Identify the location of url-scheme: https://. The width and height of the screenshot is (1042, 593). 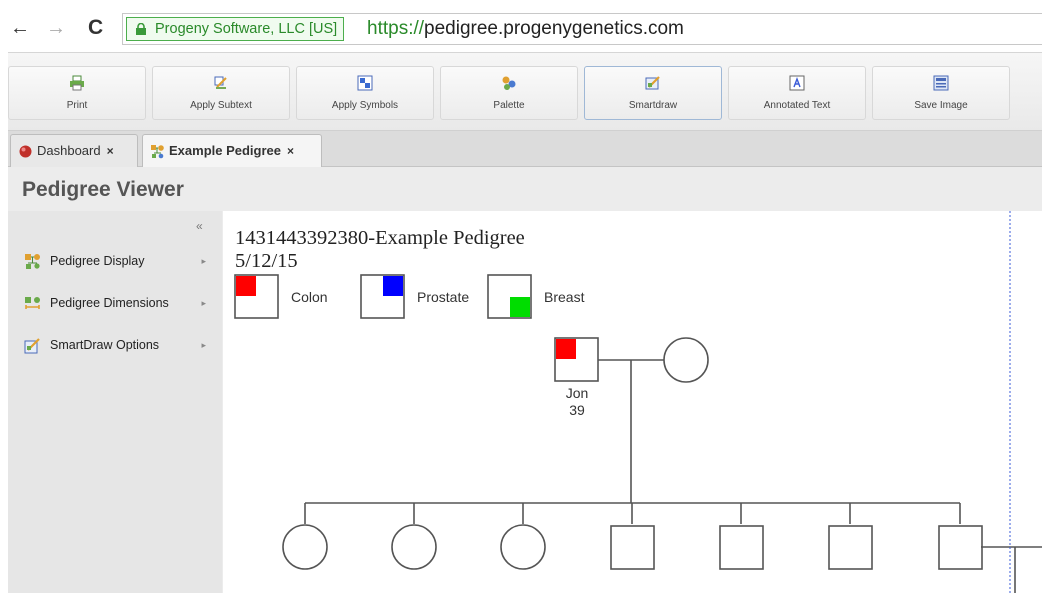
(396, 28).